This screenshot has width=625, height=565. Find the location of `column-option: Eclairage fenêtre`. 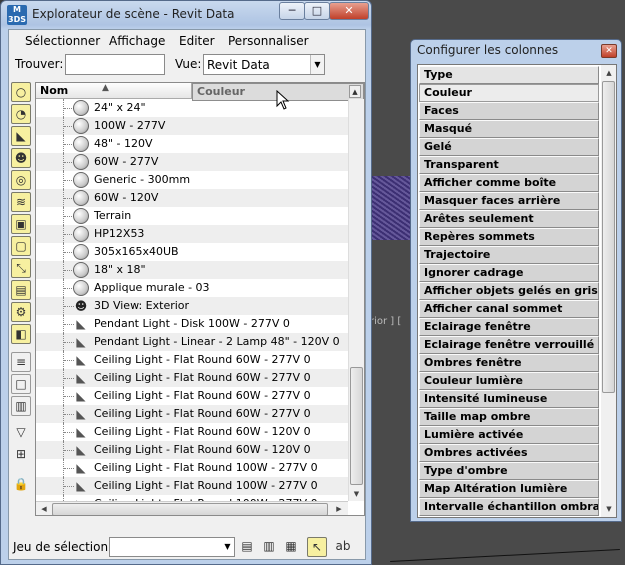

column-option: Eclairage fenêtre is located at coordinates (509, 327).